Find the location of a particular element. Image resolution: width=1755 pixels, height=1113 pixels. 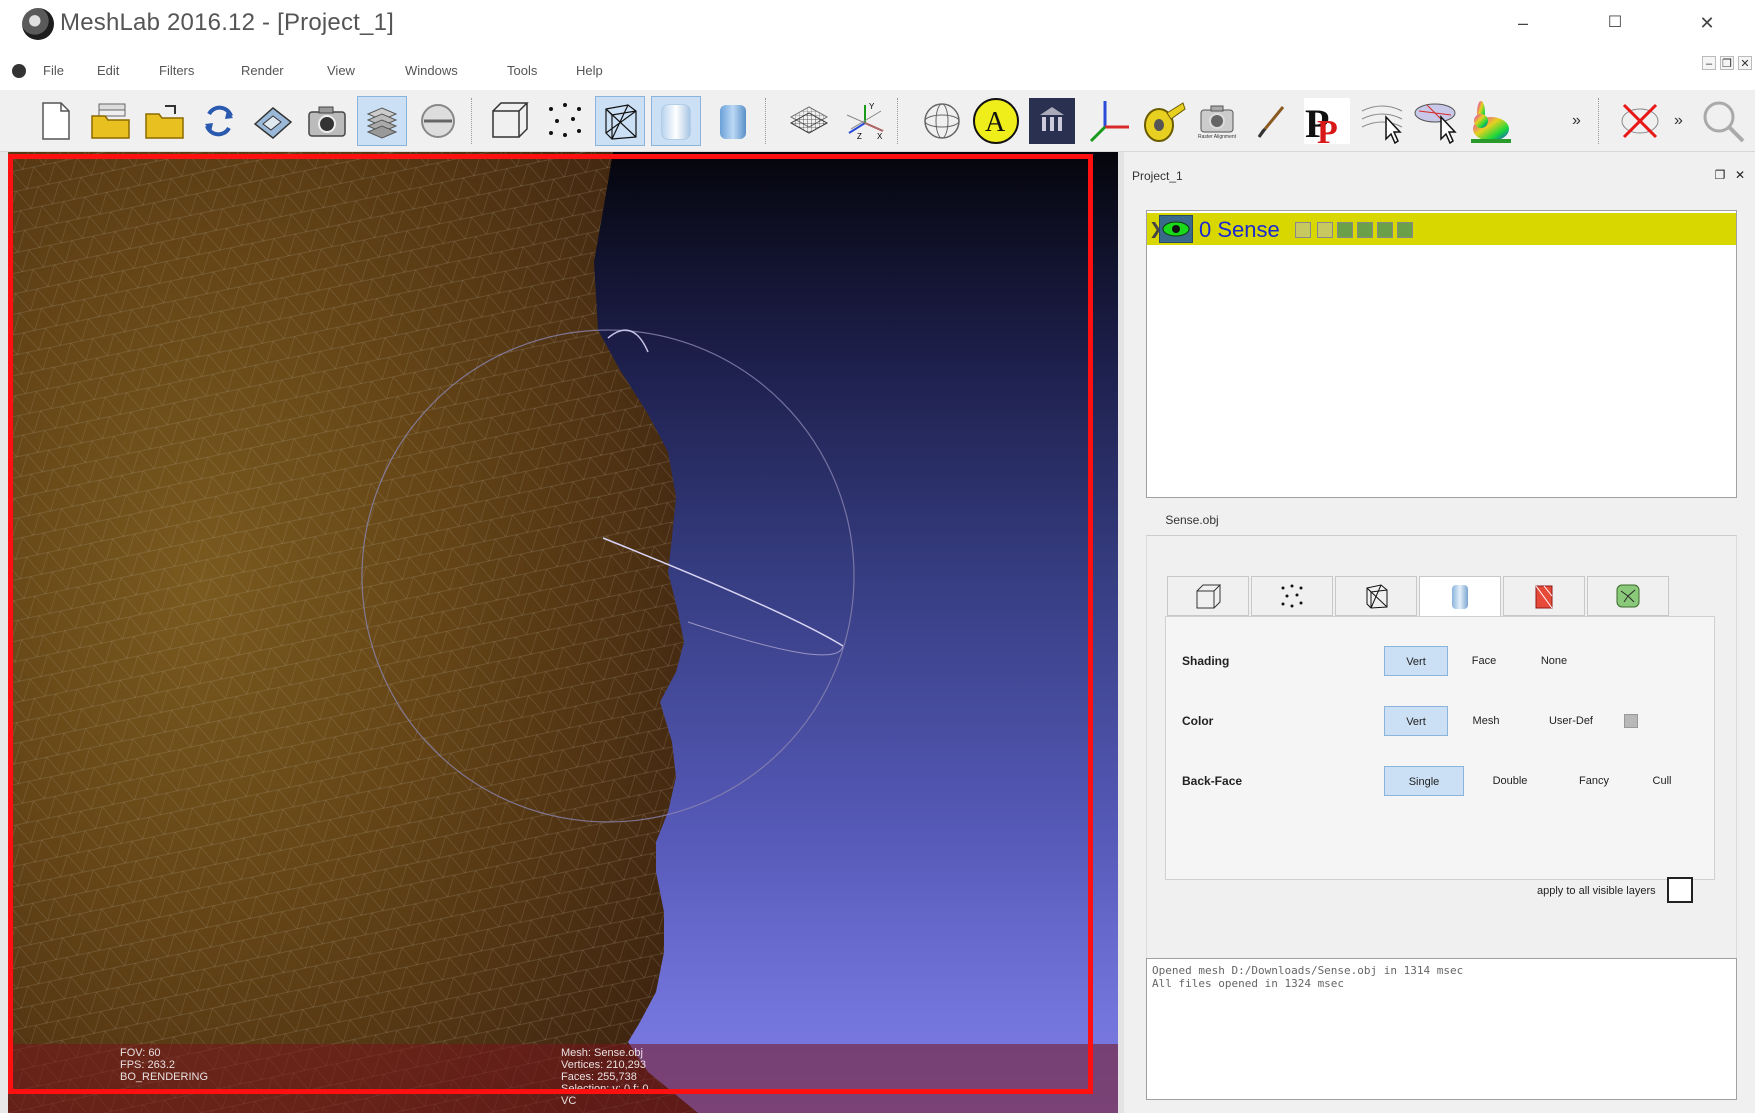

close-x-icon is located at coordinates (1640, 121).